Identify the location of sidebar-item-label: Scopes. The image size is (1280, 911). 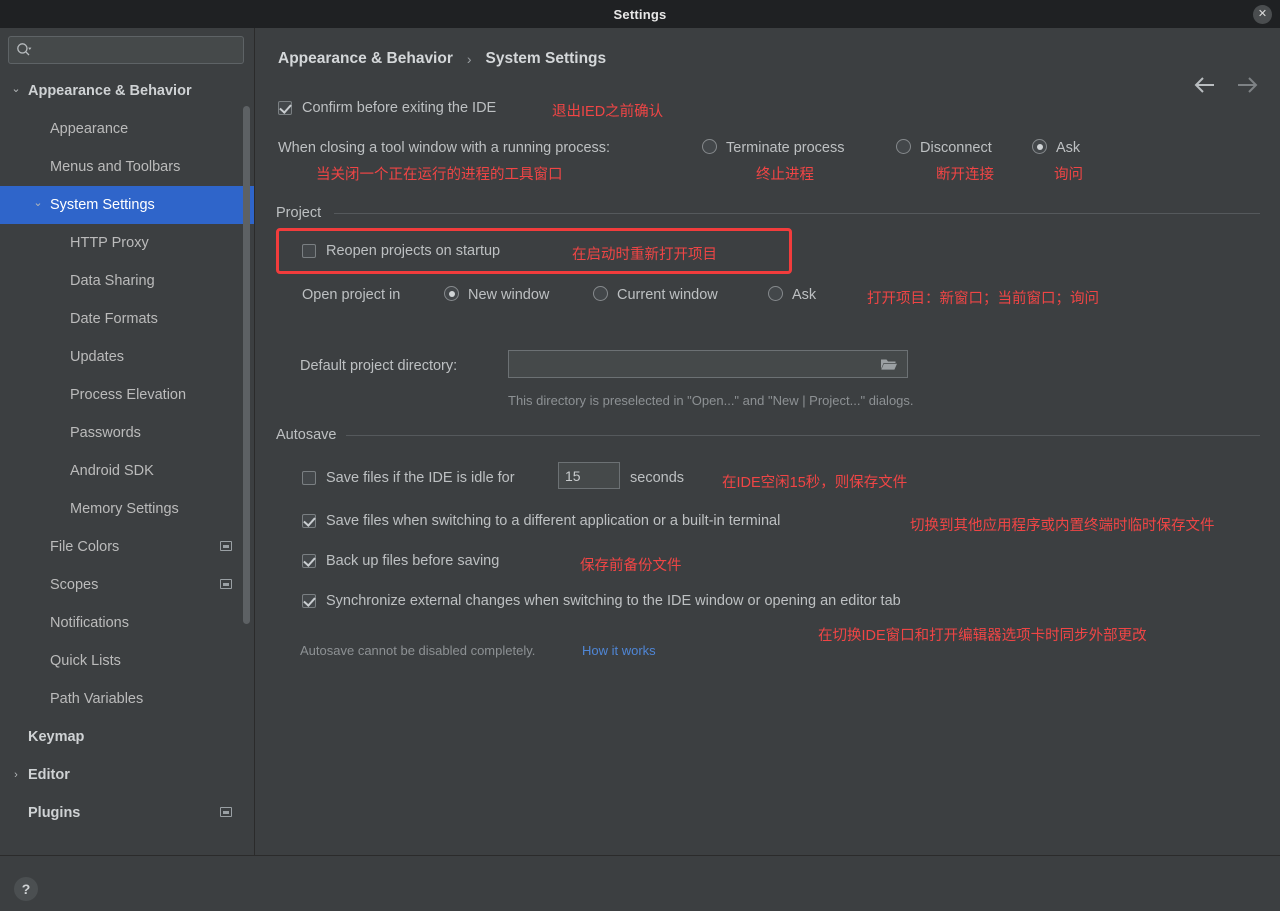
(74, 585).